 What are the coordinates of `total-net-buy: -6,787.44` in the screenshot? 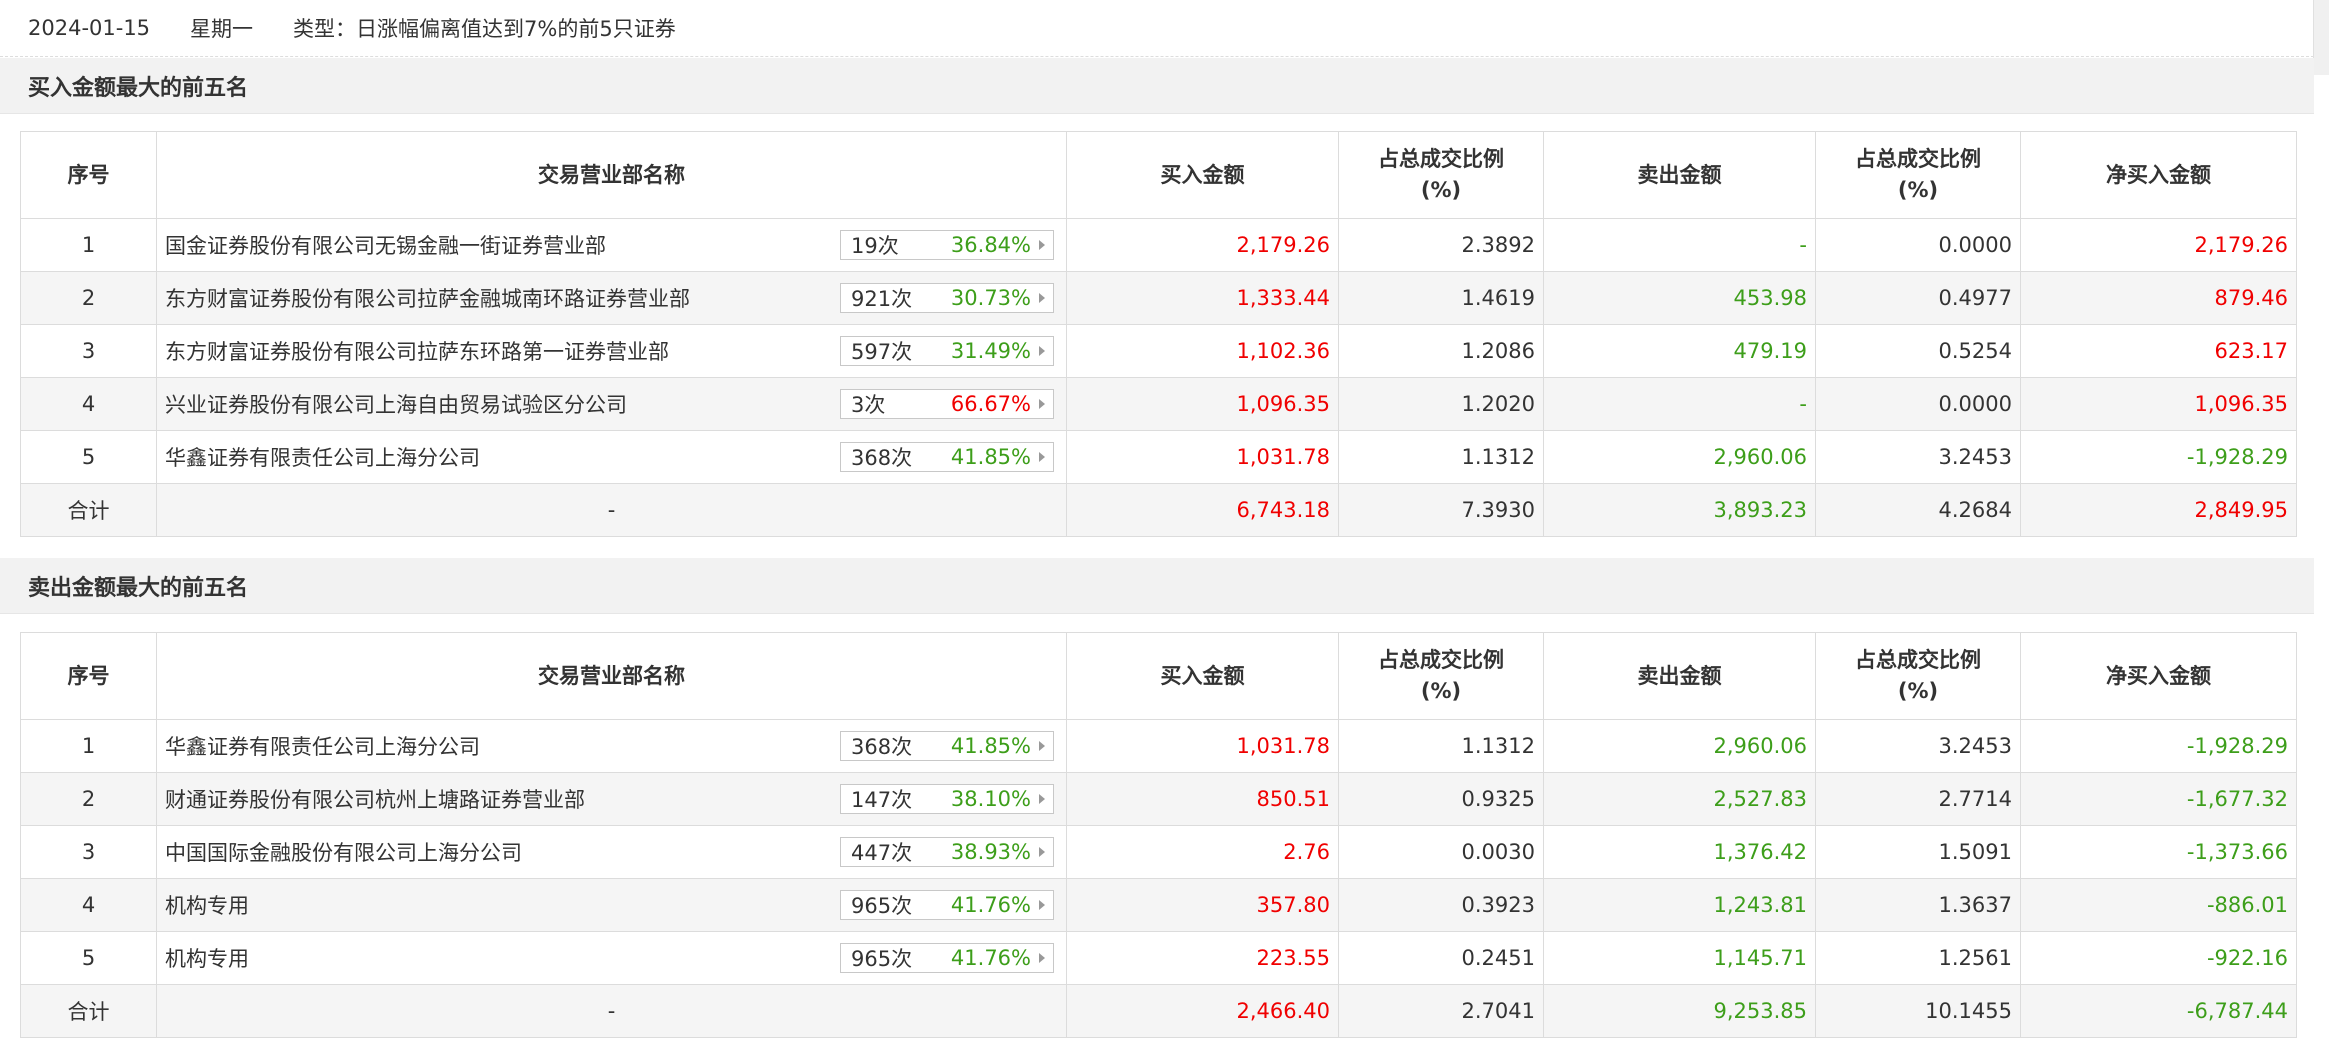 It's located at (2158, 1011).